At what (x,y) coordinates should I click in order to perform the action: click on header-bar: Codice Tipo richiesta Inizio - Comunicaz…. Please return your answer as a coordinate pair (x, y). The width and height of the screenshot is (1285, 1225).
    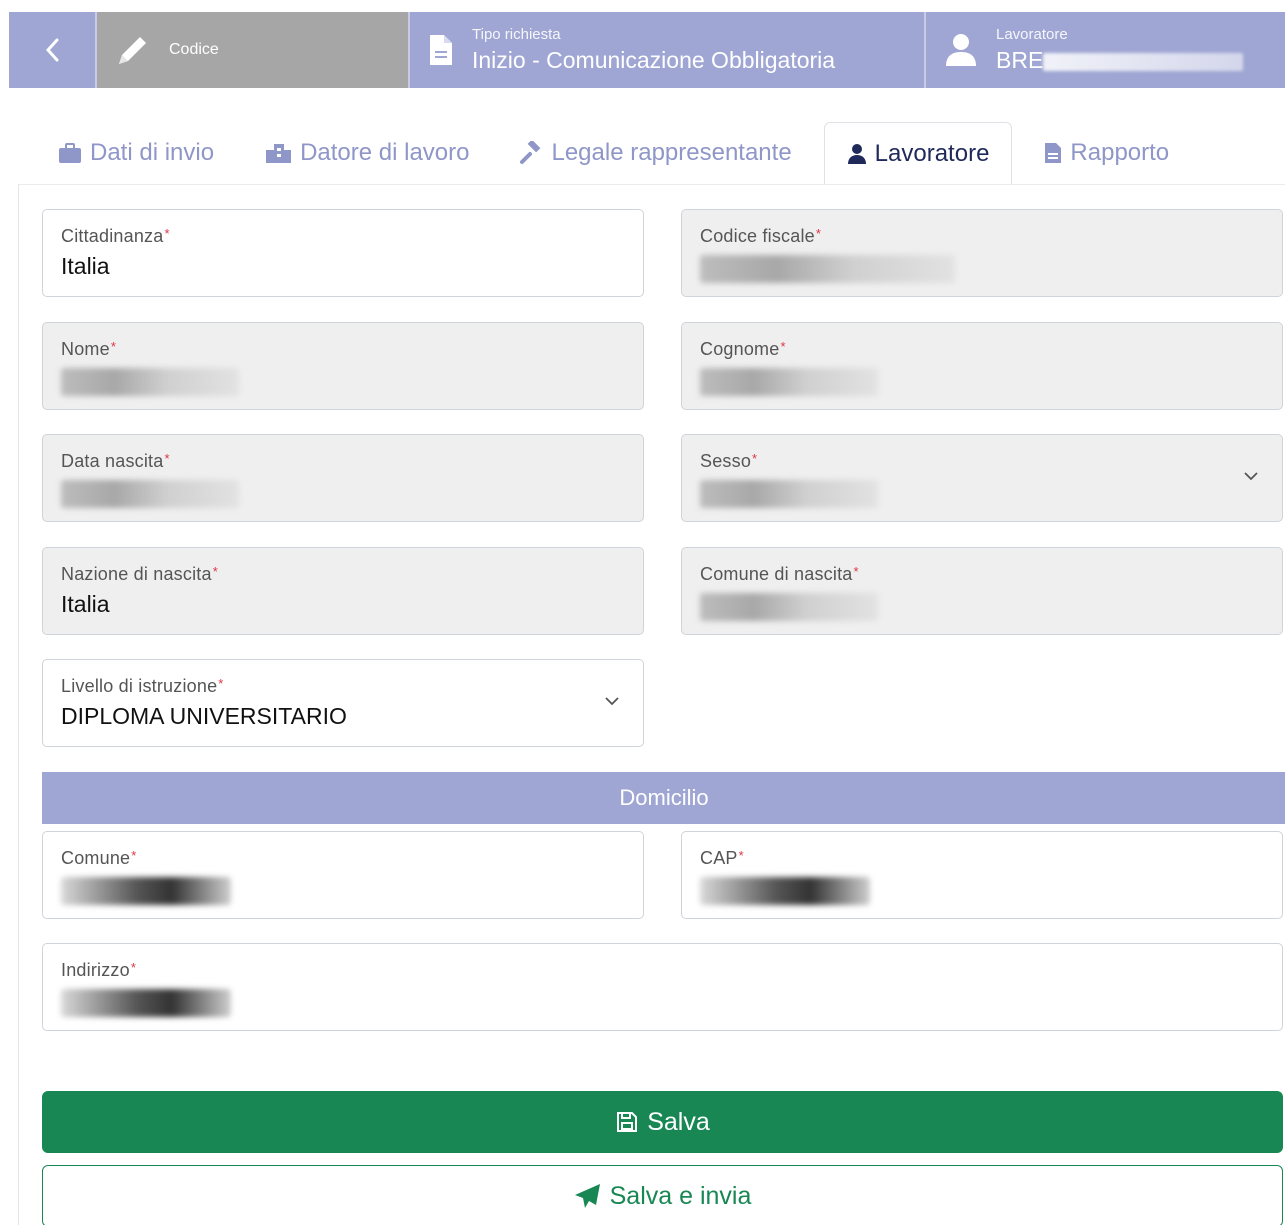
    Looking at the image, I should click on (647, 50).